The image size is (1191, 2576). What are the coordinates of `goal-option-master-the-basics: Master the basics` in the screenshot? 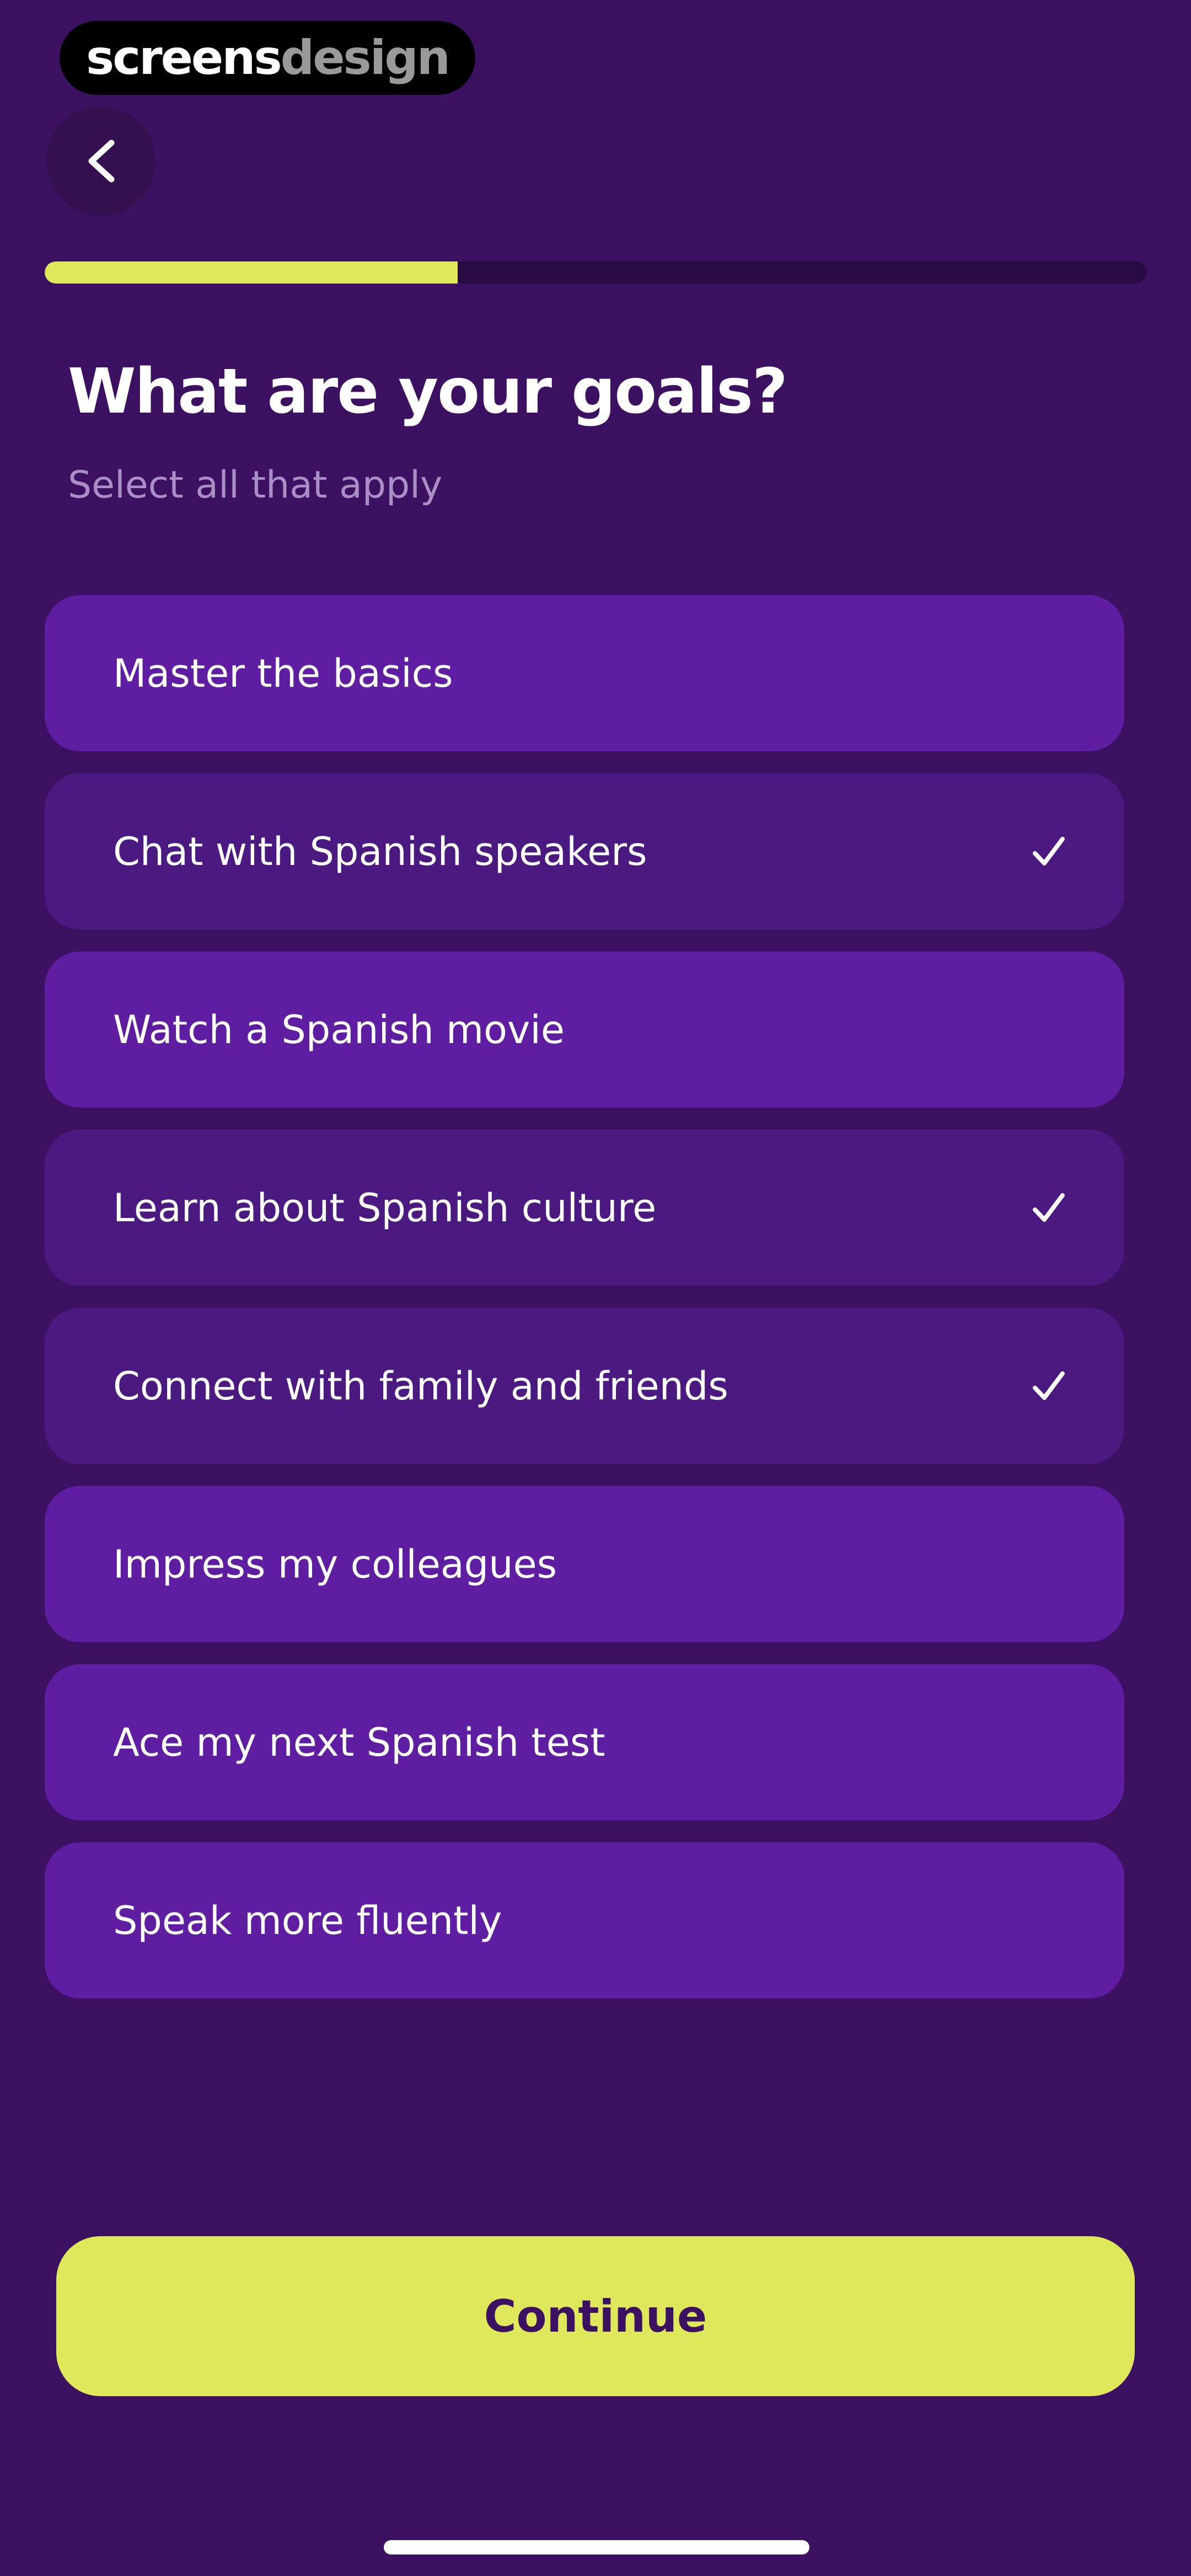 It's located at (584, 673).